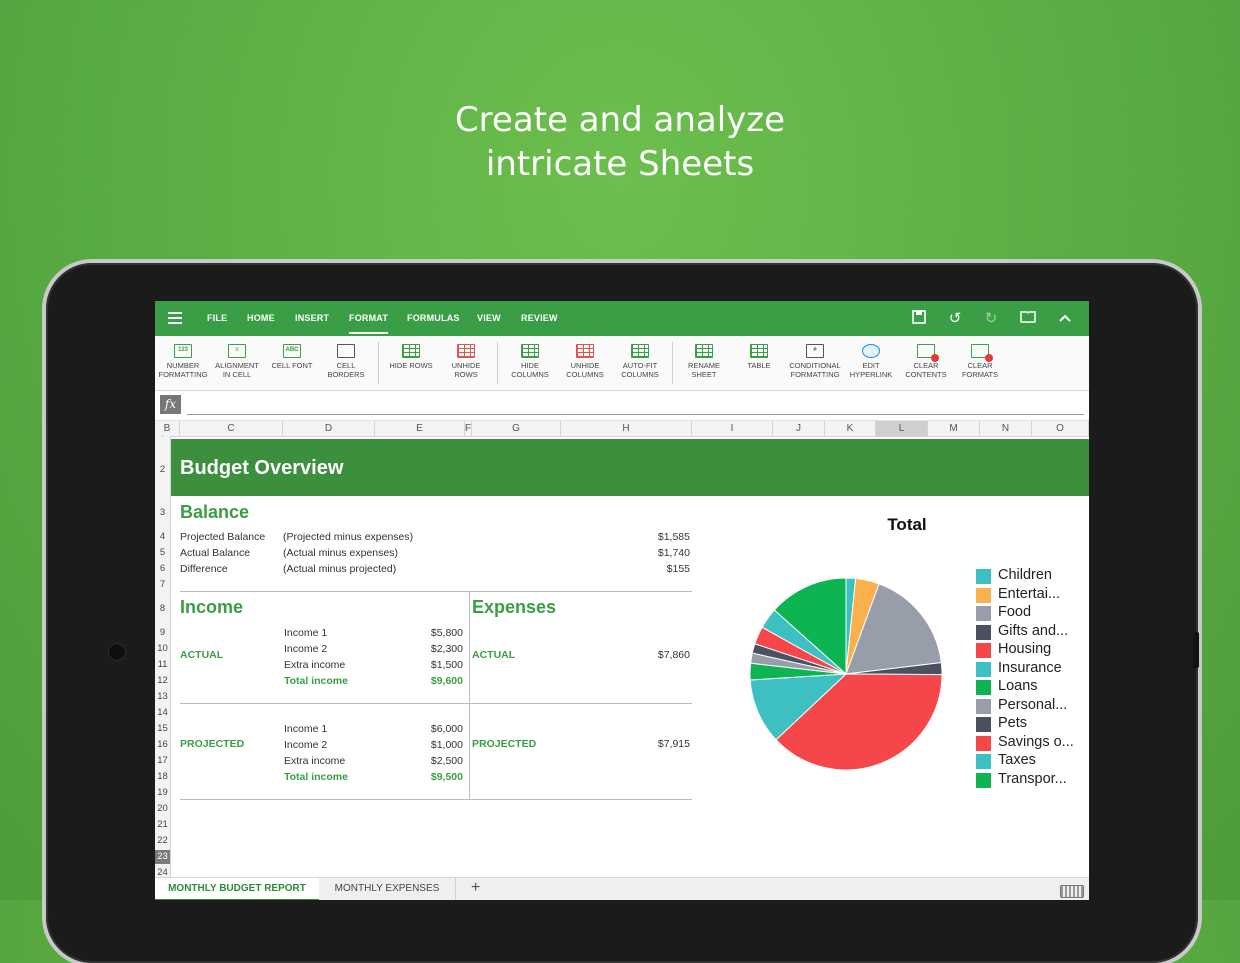 This screenshot has width=1240, height=963. I want to click on pie-chart, so click(846, 674).